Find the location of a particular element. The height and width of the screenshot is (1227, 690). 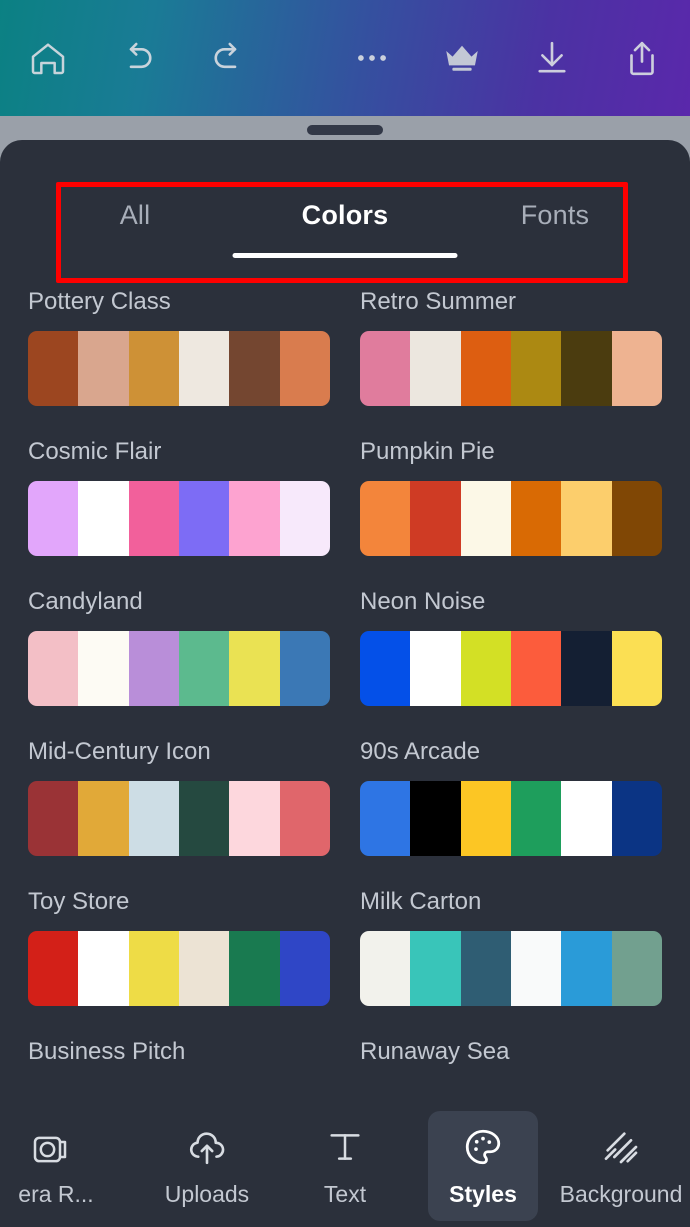

palette-card: Milk Carton is located at coordinates (511, 947).